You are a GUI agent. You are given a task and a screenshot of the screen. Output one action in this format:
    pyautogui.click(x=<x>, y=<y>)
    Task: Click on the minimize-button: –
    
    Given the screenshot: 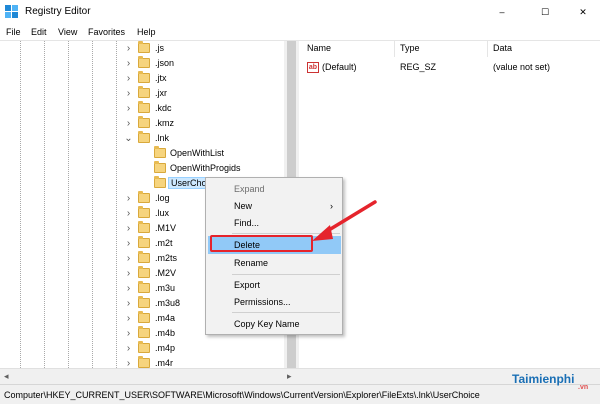 What is the action you would take?
    pyautogui.click(x=502, y=12)
    